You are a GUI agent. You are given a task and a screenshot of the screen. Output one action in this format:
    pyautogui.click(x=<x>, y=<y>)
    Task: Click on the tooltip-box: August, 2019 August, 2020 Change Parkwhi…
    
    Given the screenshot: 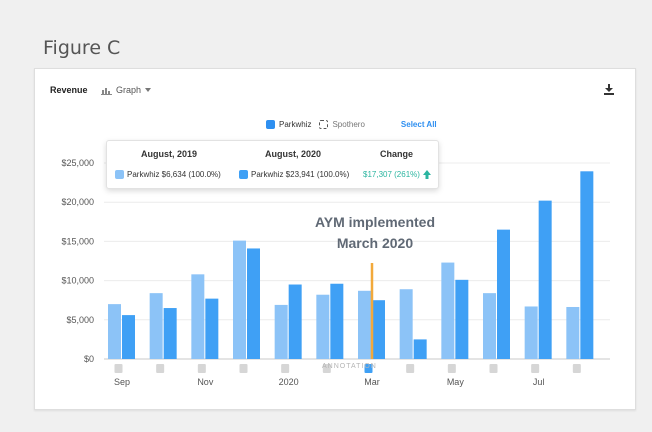 What is the action you would take?
    pyautogui.click(x=272, y=164)
    